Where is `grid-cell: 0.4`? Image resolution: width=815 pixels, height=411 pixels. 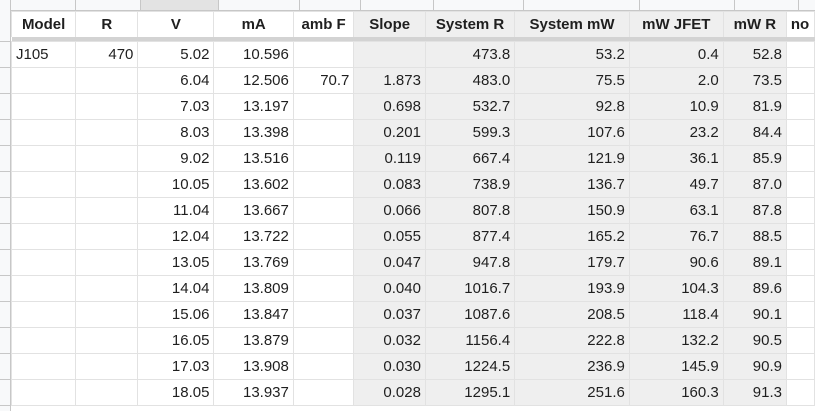
grid-cell: 0.4 is located at coordinates (676, 54).